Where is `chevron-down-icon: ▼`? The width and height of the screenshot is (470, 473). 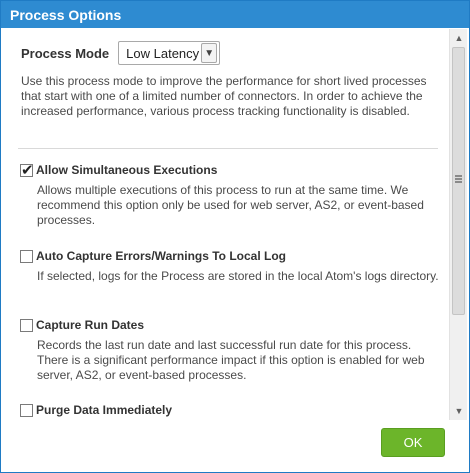
chevron-down-icon: ▼ is located at coordinates (209, 53).